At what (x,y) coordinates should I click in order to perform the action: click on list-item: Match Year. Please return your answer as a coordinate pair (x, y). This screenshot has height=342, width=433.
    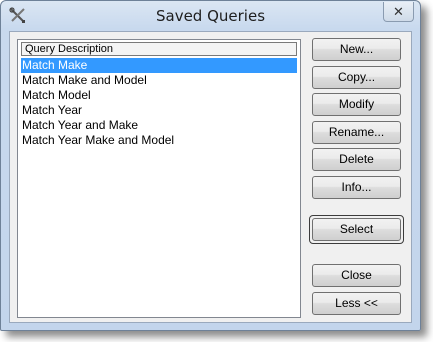
    Looking at the image, I should click on (159, 110).